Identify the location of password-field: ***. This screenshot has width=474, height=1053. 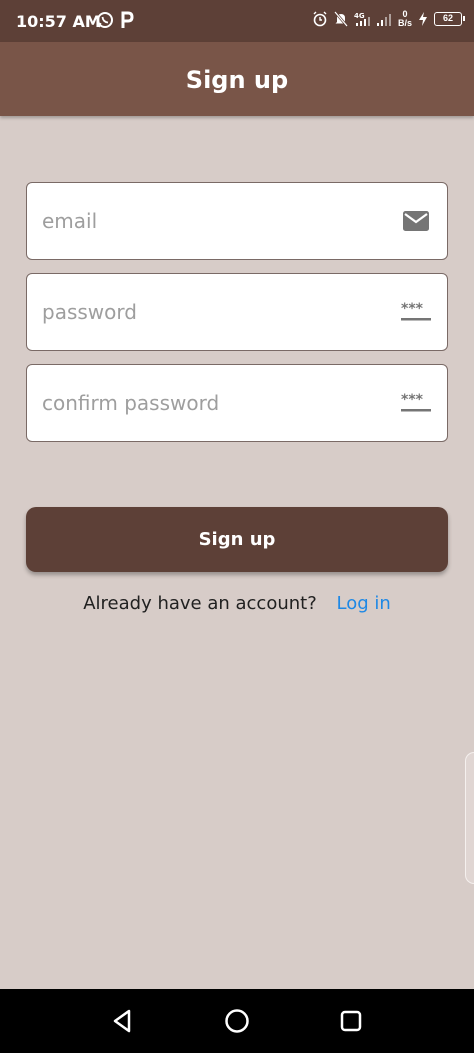
(237, 312).